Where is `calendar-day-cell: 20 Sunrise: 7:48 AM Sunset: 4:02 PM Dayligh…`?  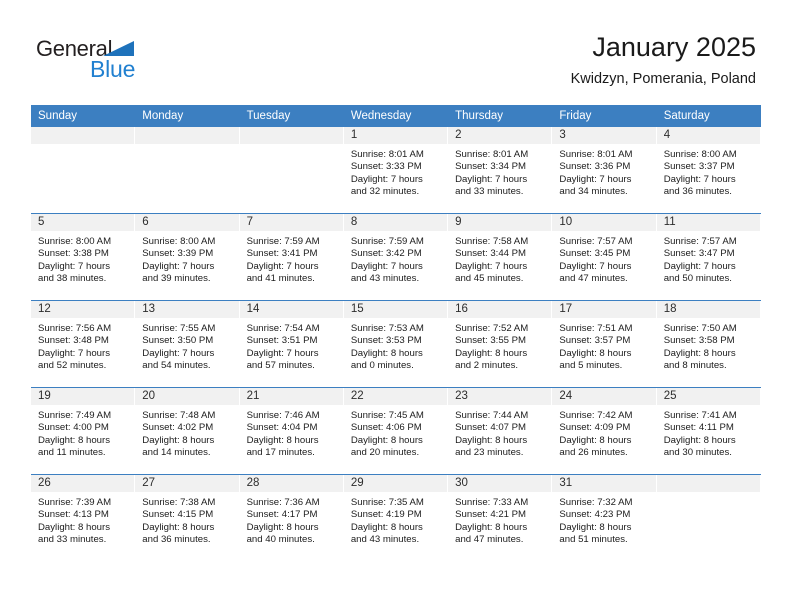 calendar-day-cell: 20 Sunrise: 7:48 AM Sunset: 4:02 PM Dayligh… is located at coordinates (187, 431).